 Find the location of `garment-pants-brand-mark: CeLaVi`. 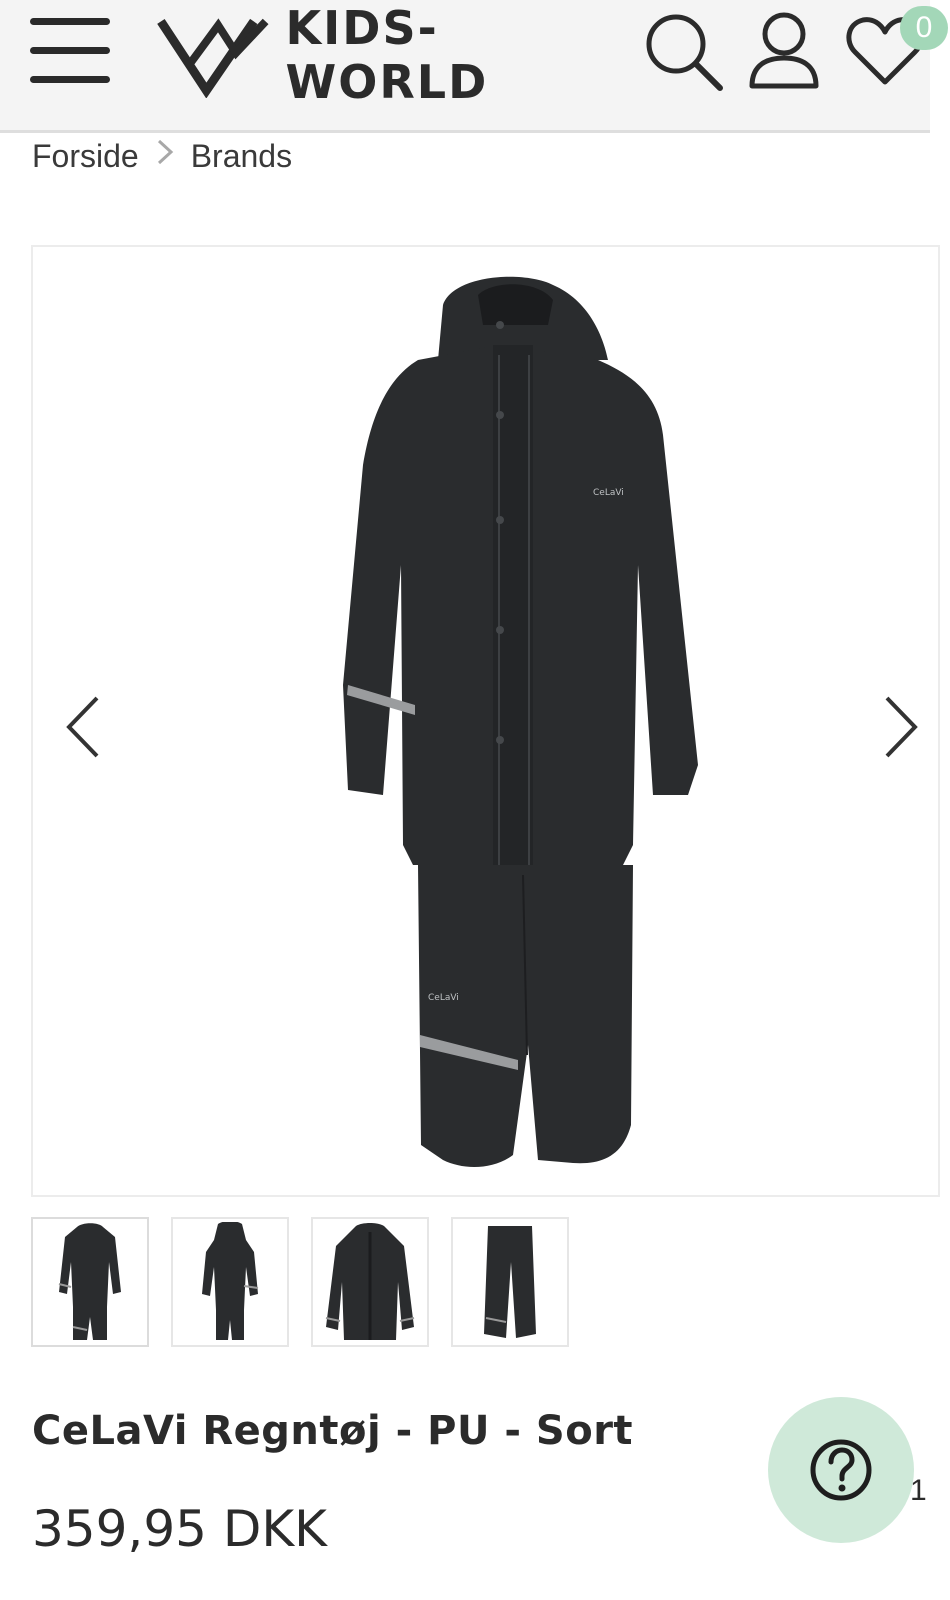

garment-pants-brand-mark: CeLaVi is located at coordinates (443, 998).